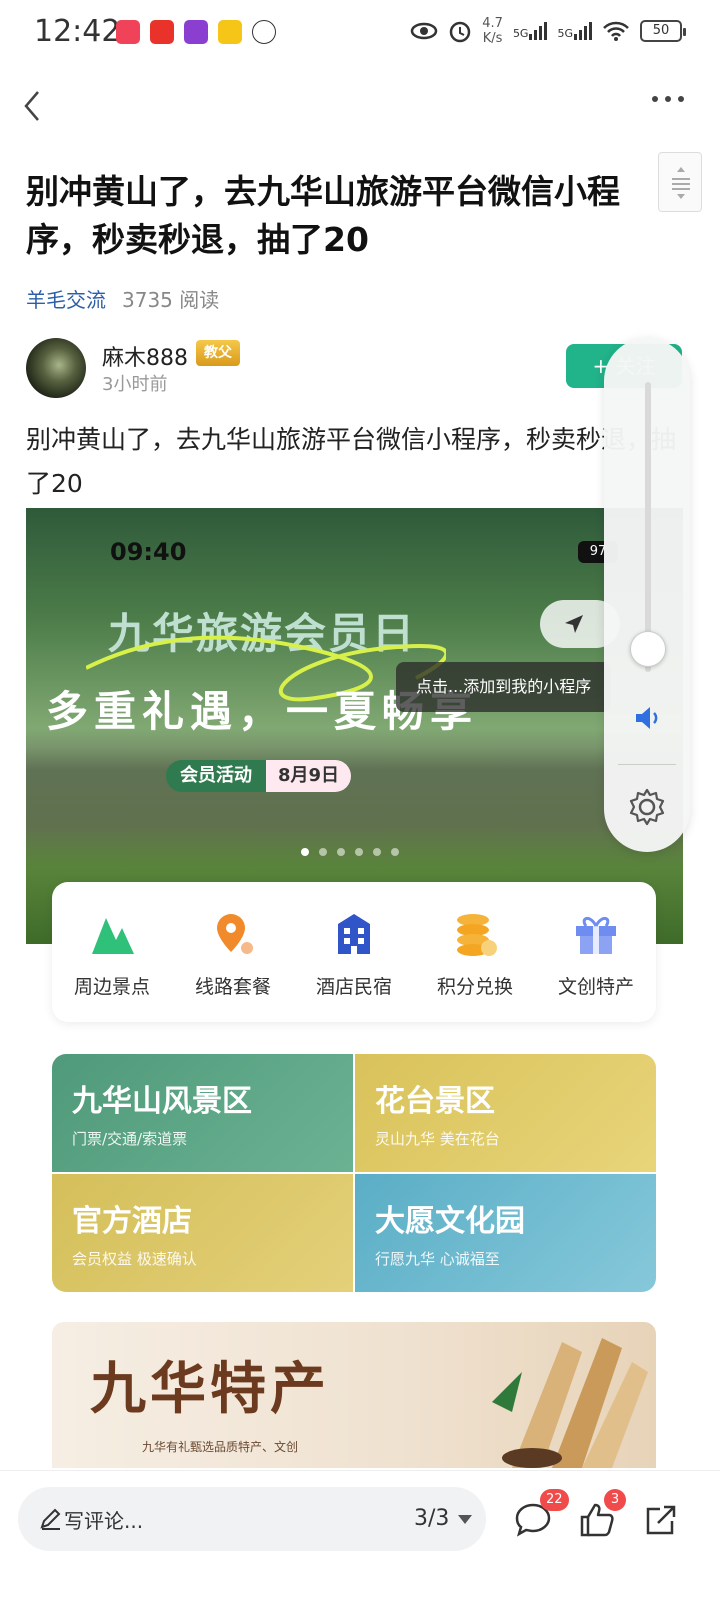 This screenshot has height=1600, width=720. I want to click on quick-entry-label: 积分兑换, so click(474, 987).